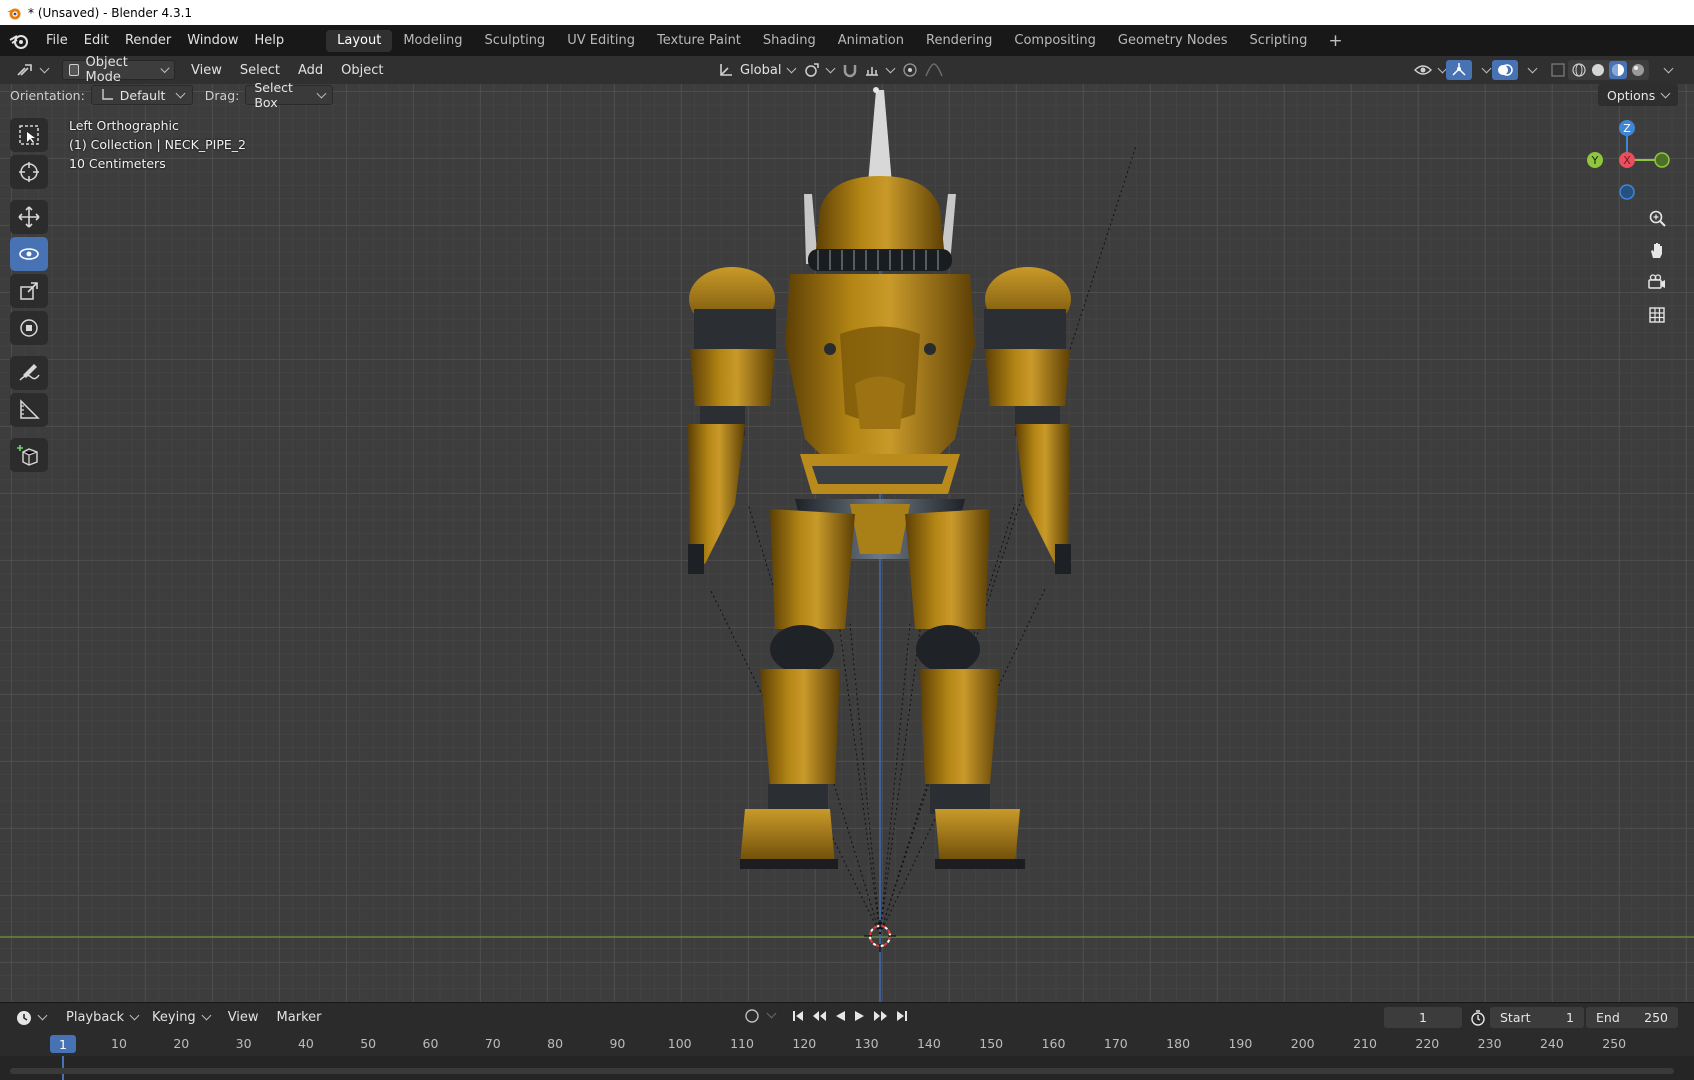 Image resolution: width=1694 pixels, height=1080 pixels. I want to click on timeline-menu-playback: Playback, so click(102, 1018).